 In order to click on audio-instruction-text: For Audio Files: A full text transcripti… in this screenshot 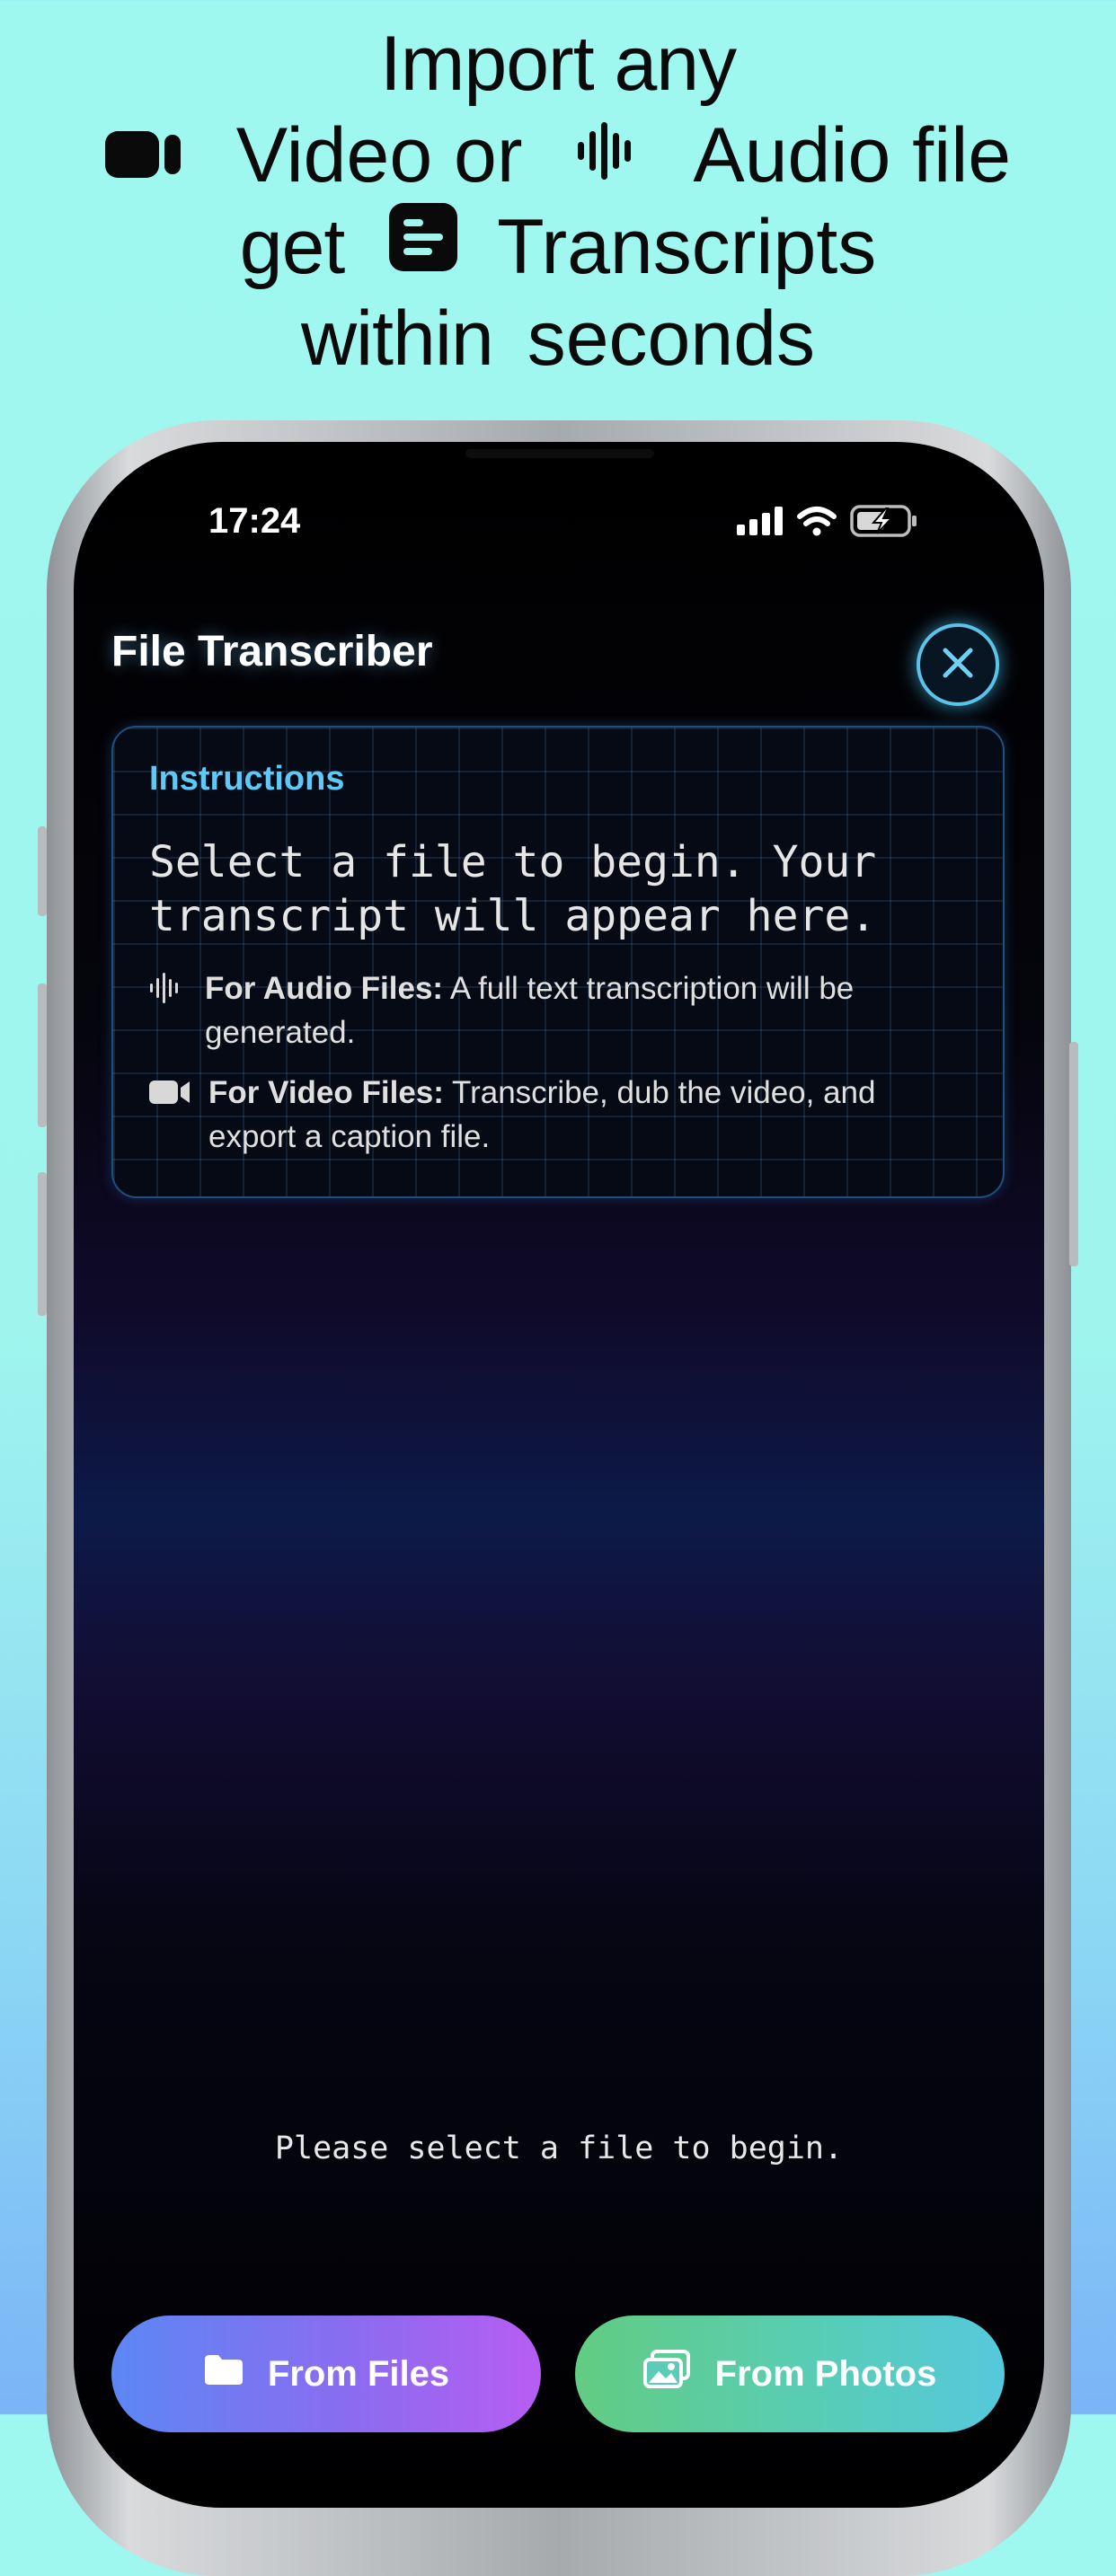, I will do `click(536, 1010)`.